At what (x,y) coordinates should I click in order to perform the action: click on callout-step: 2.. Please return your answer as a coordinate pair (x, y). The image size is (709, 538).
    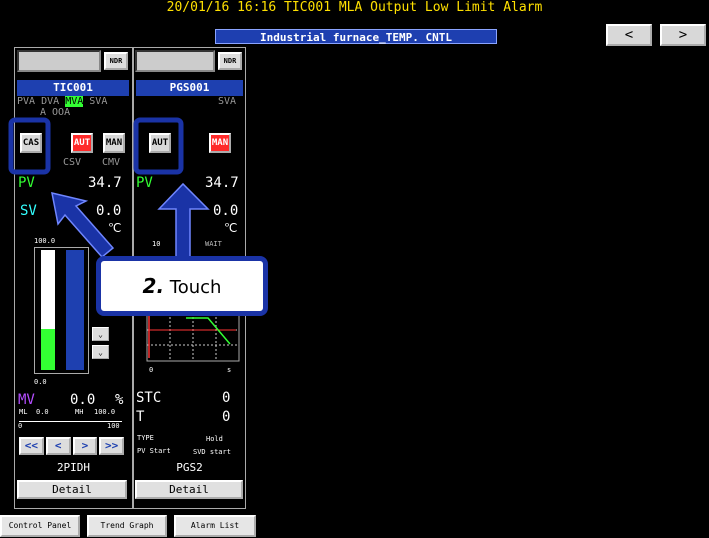
    Looking at the image, I should click on (153, 286).